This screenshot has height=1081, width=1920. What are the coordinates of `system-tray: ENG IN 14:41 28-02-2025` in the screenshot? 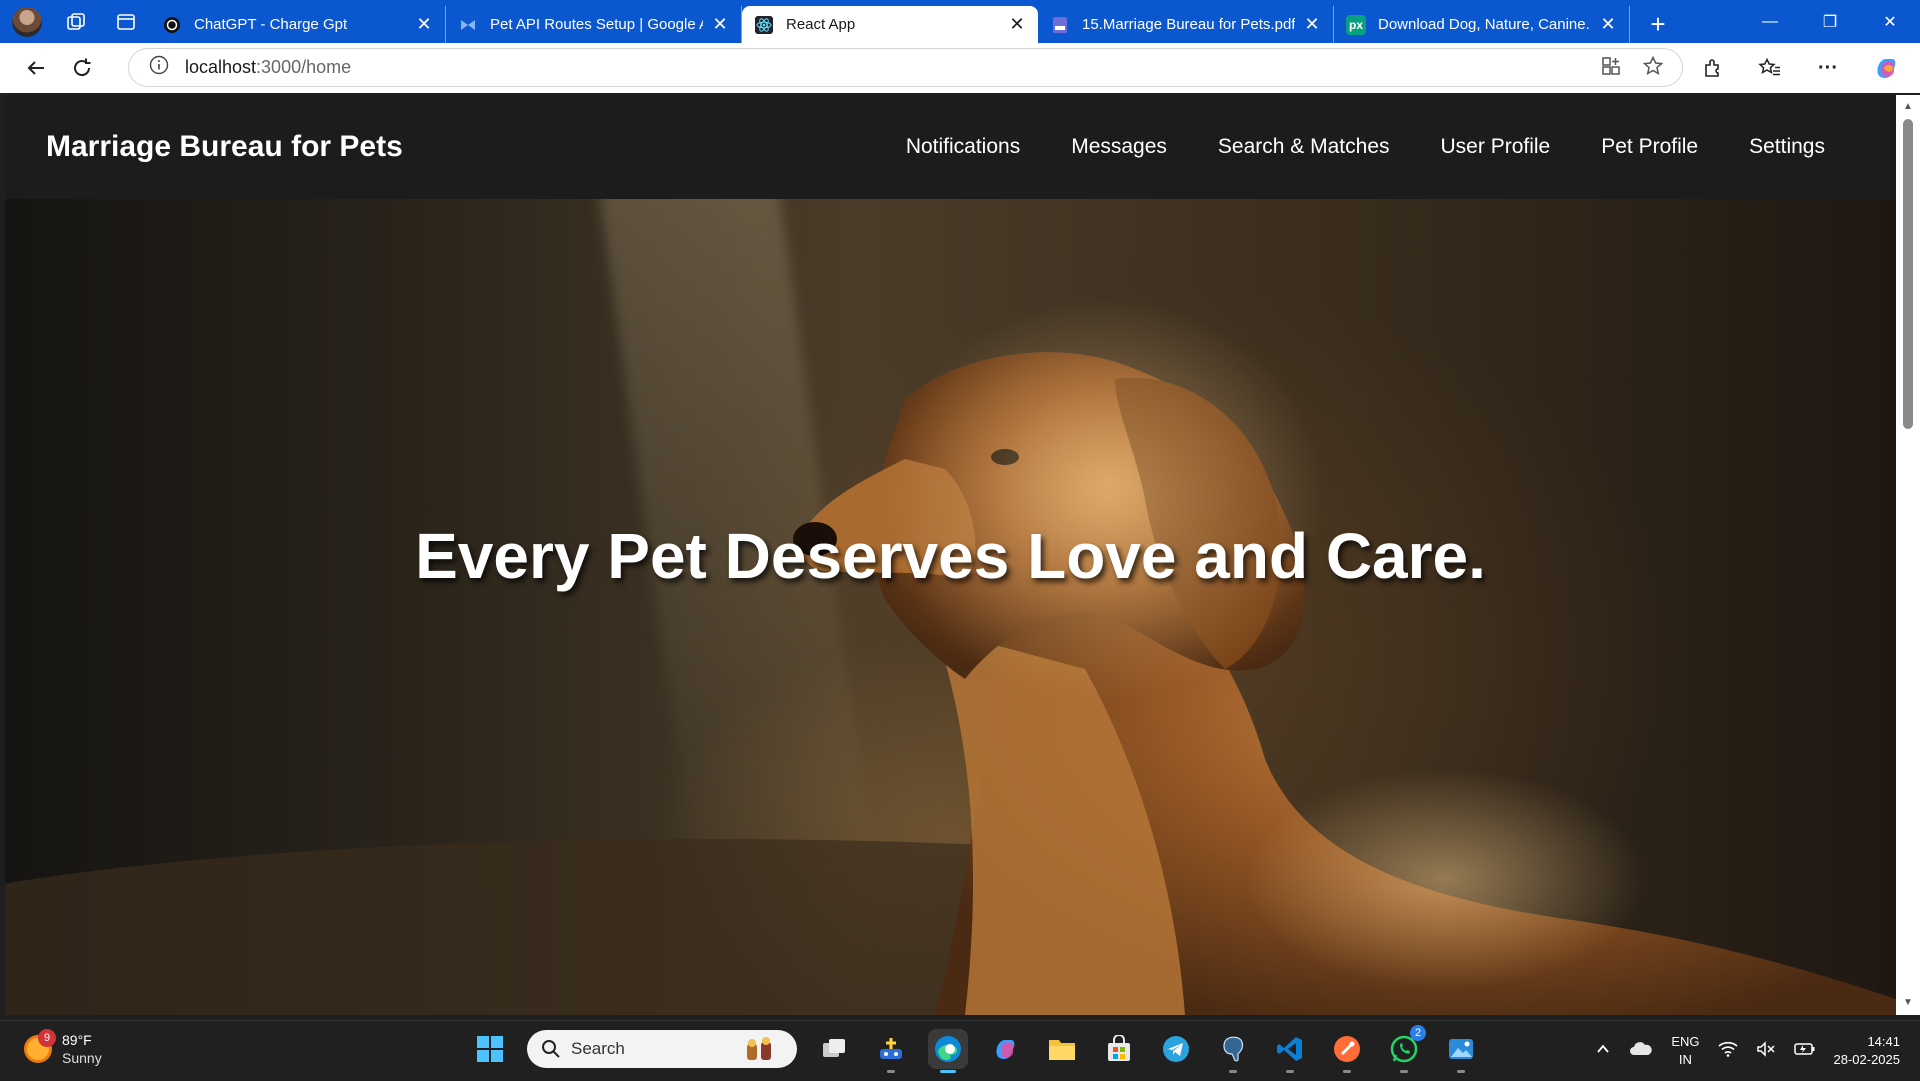 It's located at (1747, 1051).